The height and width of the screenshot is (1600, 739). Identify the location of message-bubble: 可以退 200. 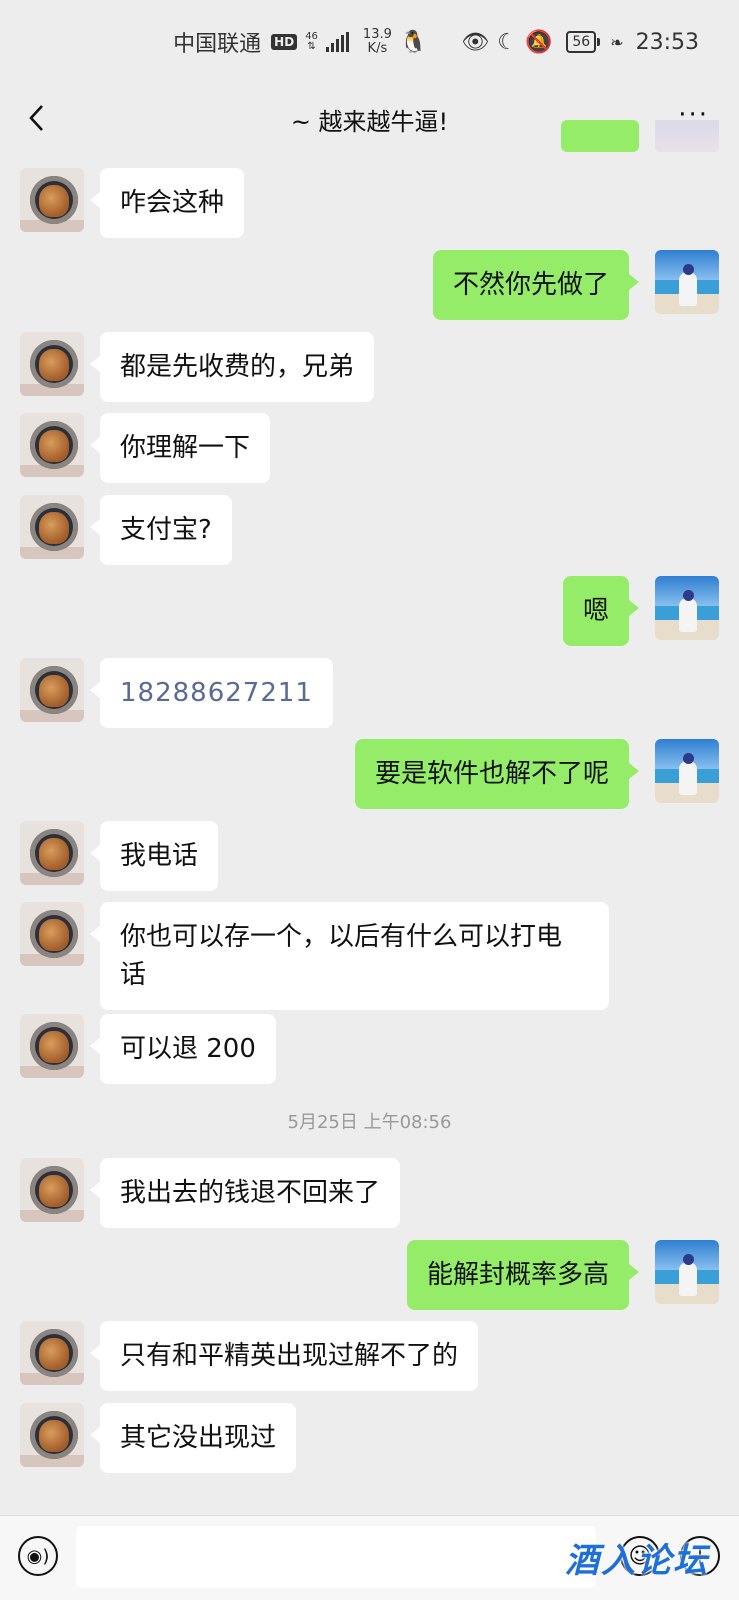
(183, 1049).